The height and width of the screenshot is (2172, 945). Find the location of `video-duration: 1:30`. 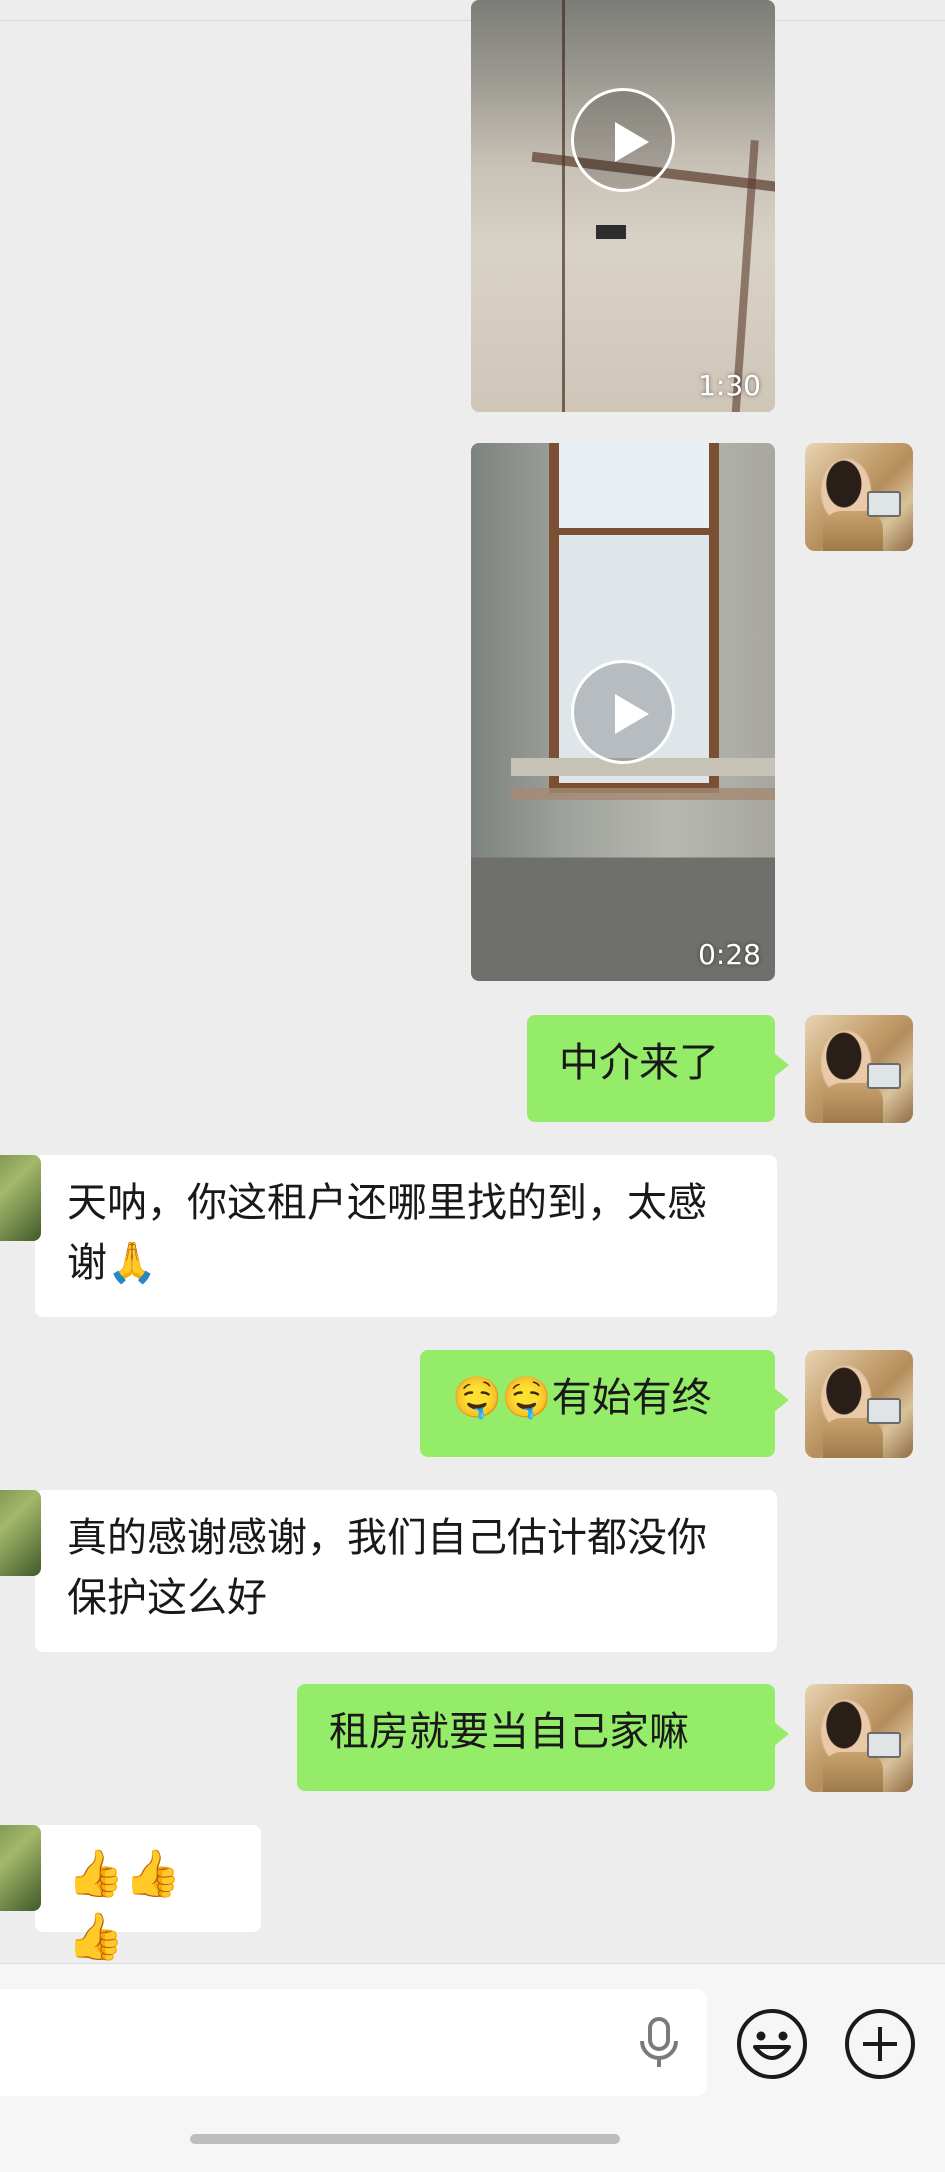

video-duration: 1:30 is located at coordinates (729, 385).